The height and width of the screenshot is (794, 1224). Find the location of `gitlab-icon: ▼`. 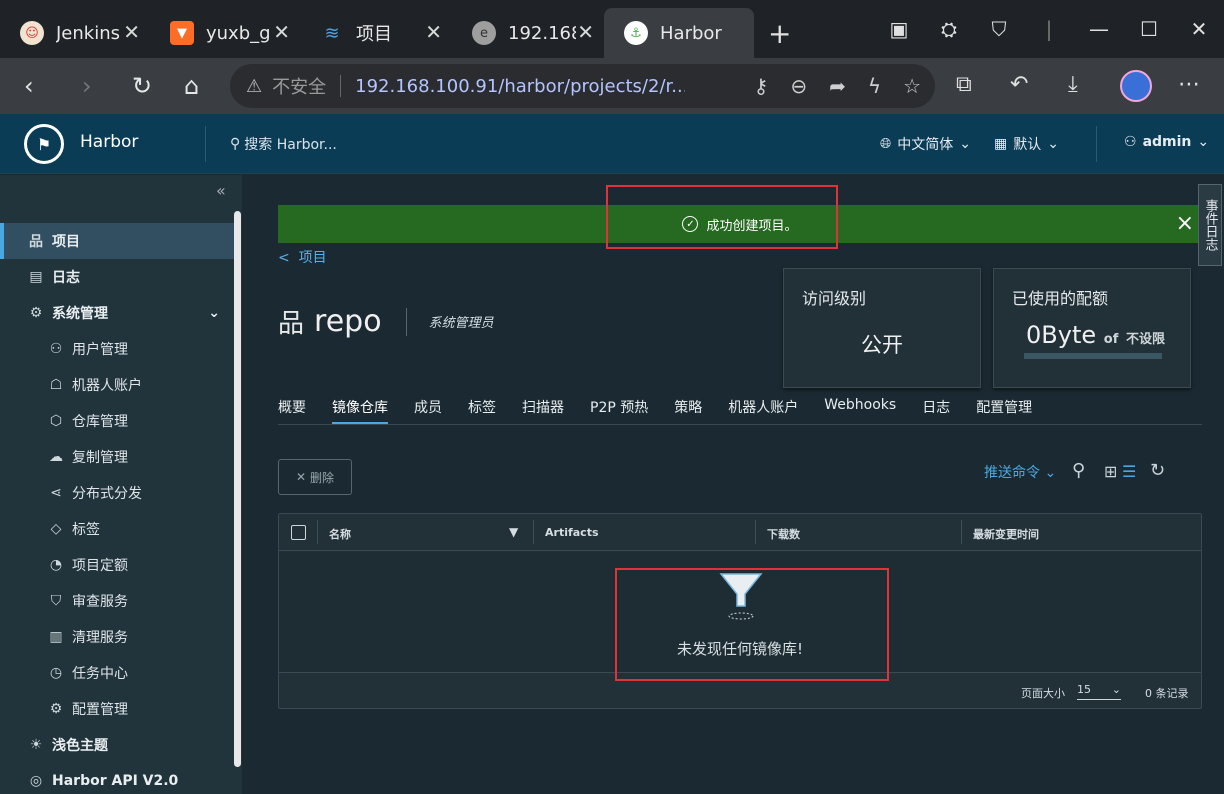

gitlab-icon: ▼ is located at coordinates (182, 33).